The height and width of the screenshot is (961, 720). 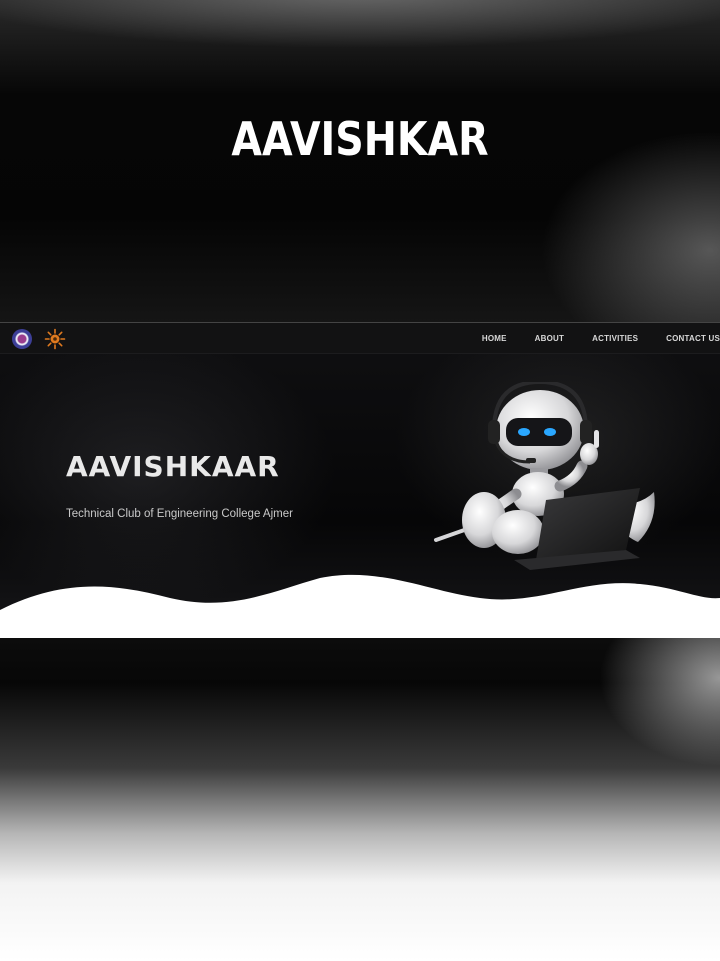 What do you see at coordinates (360, 338) in the screenshot?
I see `navbar: HOME ABOUT ACTIVITIES CONTACT US` at bounding box center [360, 338].